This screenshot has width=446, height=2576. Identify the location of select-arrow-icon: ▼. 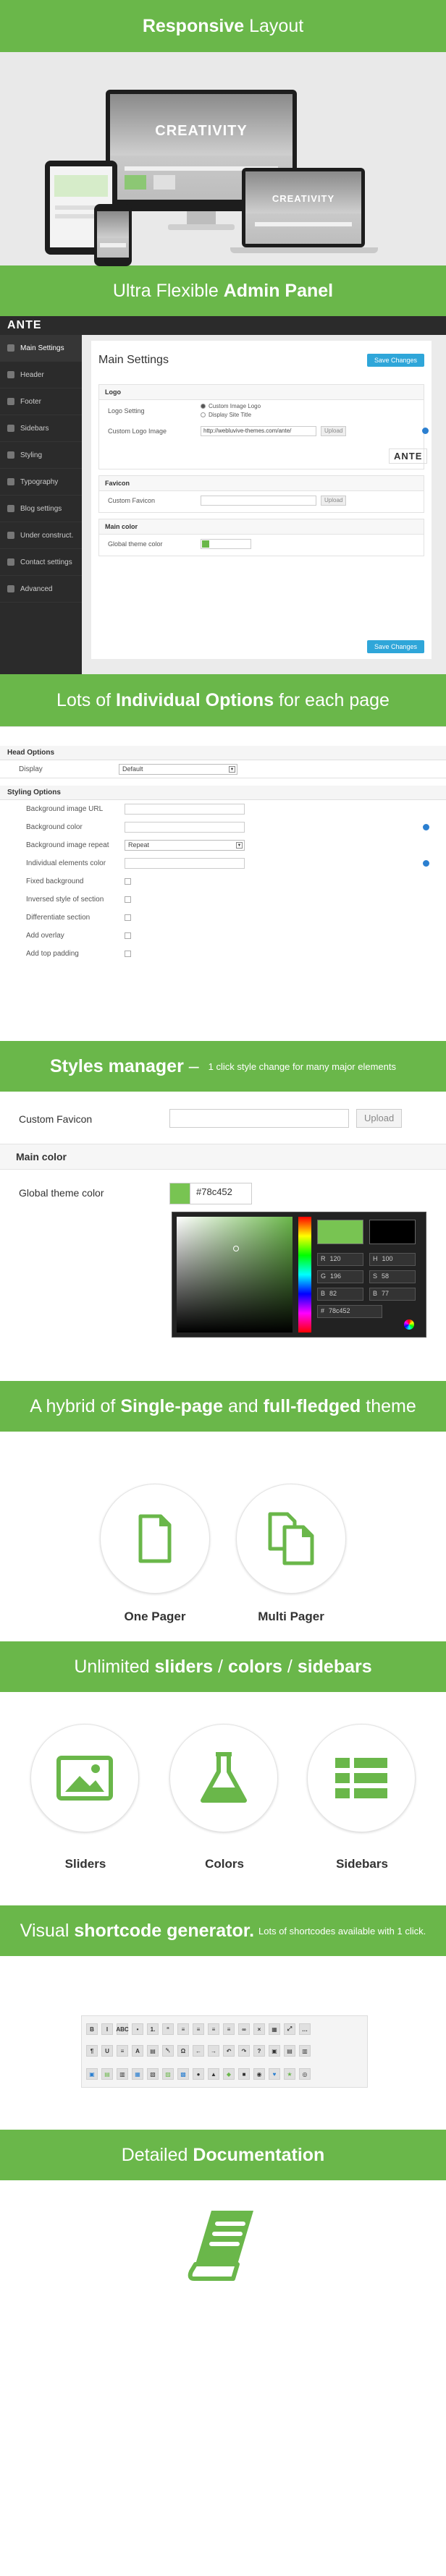
(232, 769).